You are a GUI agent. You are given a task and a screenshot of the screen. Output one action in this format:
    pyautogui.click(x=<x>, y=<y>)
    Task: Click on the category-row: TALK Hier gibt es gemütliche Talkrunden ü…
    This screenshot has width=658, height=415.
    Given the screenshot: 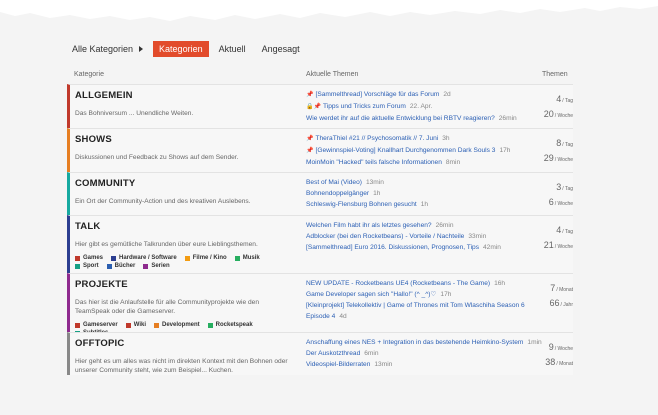 What is the action you would take?
    pyautogui.click(x=320, y=244)
    